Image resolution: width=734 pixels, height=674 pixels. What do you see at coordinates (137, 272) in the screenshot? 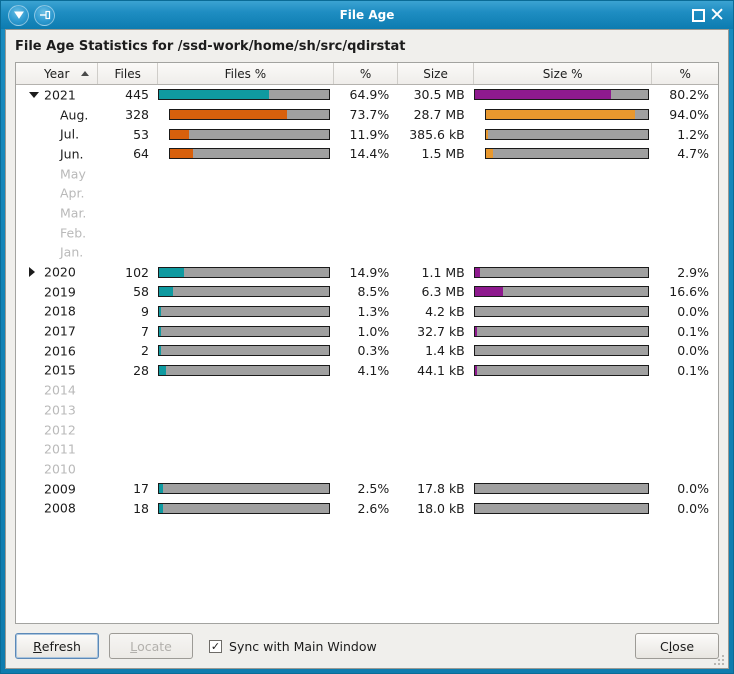
I see `cell-files: 102` at bounding box center [137, 272].